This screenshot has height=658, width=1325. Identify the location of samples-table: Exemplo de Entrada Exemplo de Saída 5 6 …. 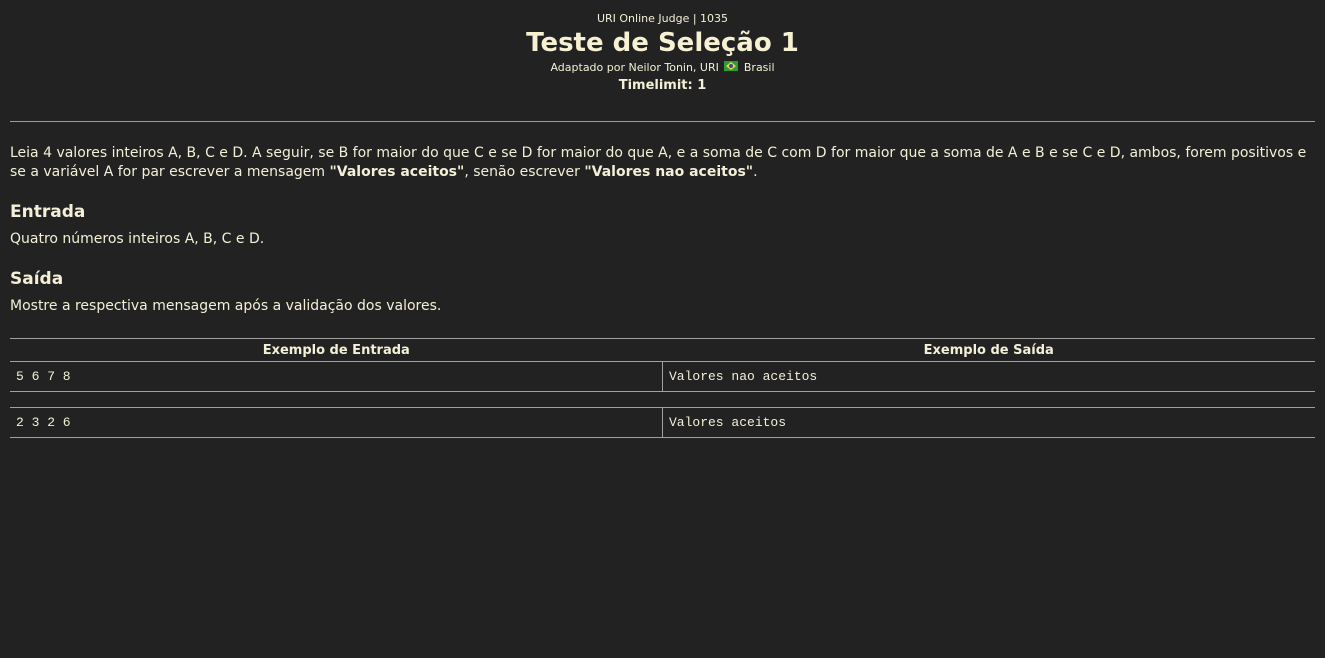
(662, 388).